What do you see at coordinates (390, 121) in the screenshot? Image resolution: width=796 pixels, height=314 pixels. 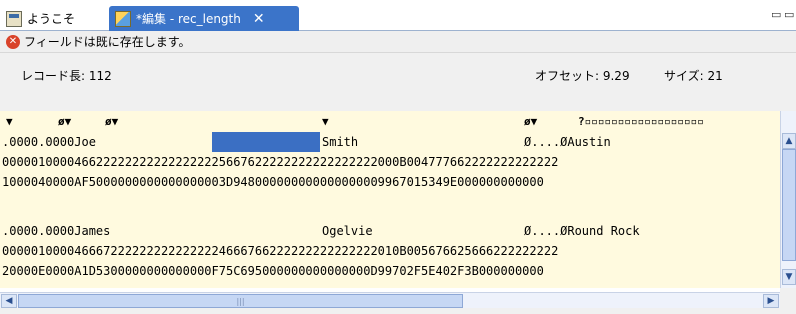 I see `column-header-row: ▼ ø▼ ø▼ ▼ ø▼ ?▫▫▫▫▫▫▫▫▫▫▫▫▫▫▫▫▫▫` at bounding box center [390, 121].